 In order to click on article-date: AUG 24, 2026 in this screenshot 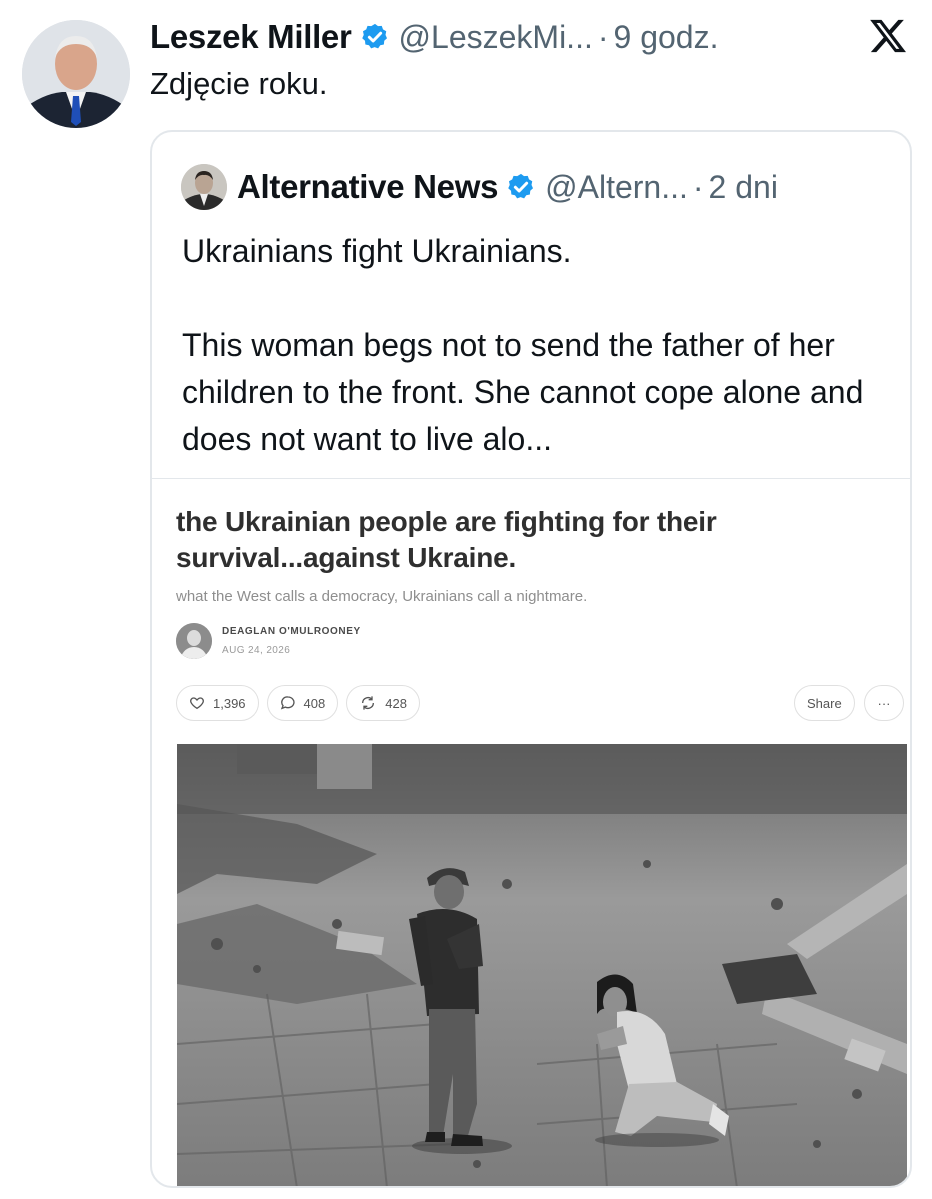, I will do `click(256, 650)`.